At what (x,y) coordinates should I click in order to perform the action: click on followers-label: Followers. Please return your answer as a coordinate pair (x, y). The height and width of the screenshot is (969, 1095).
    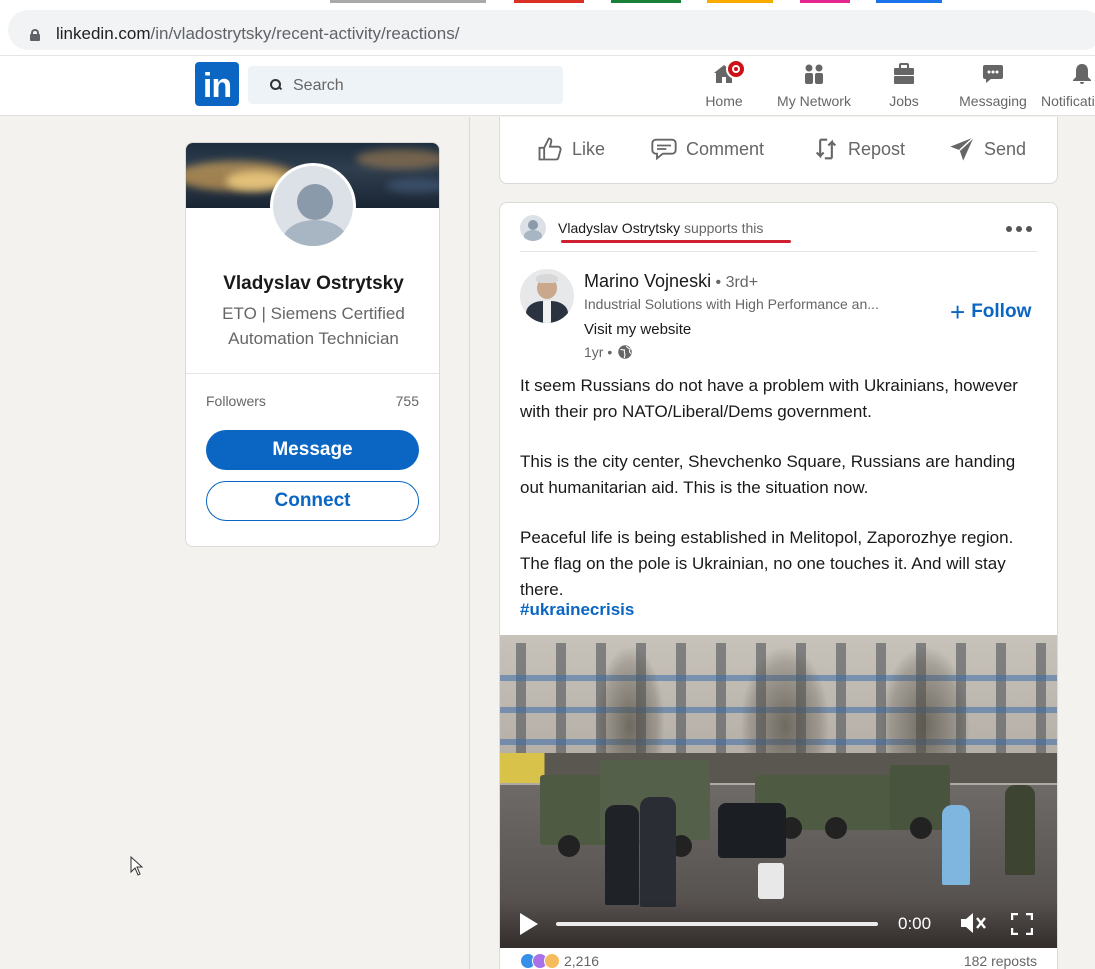
    Looking at the image, I should click on (236, 401).